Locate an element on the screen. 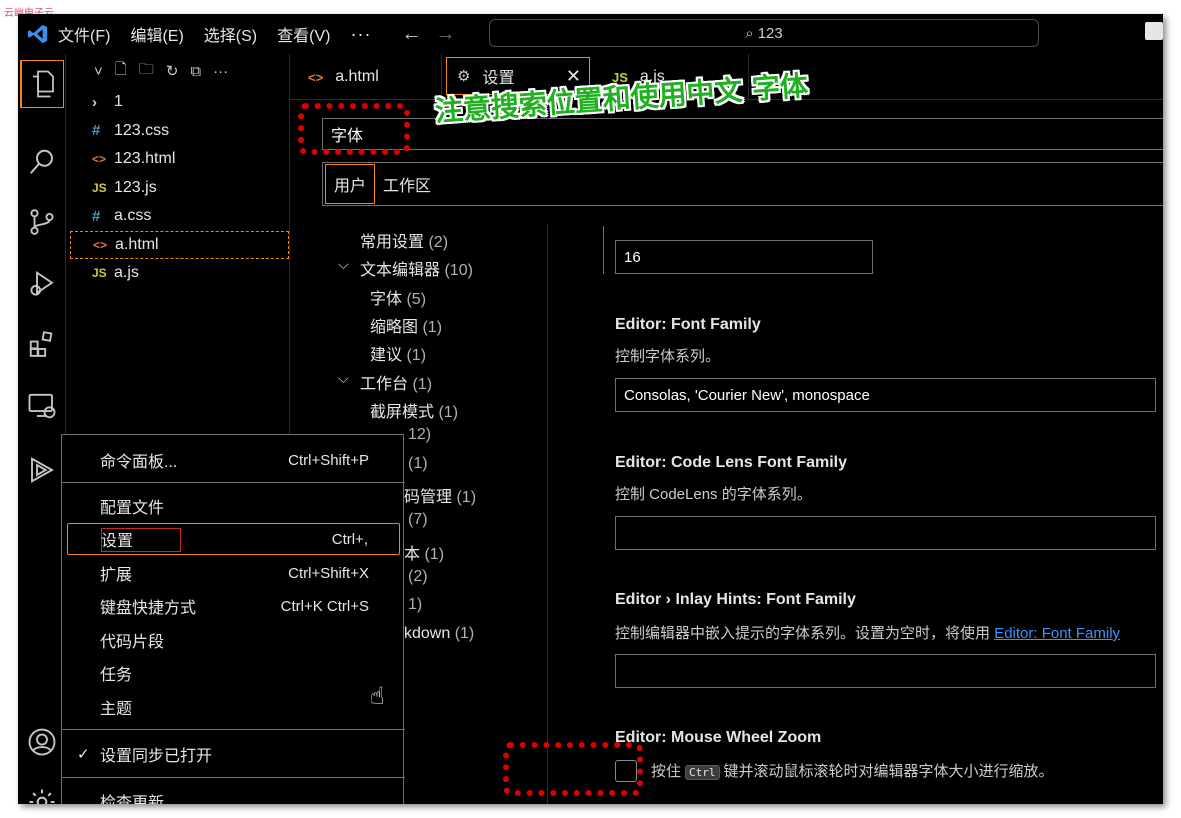  setting-title: Editor: Code Lens Font Family is located at coordinates (731, 462).